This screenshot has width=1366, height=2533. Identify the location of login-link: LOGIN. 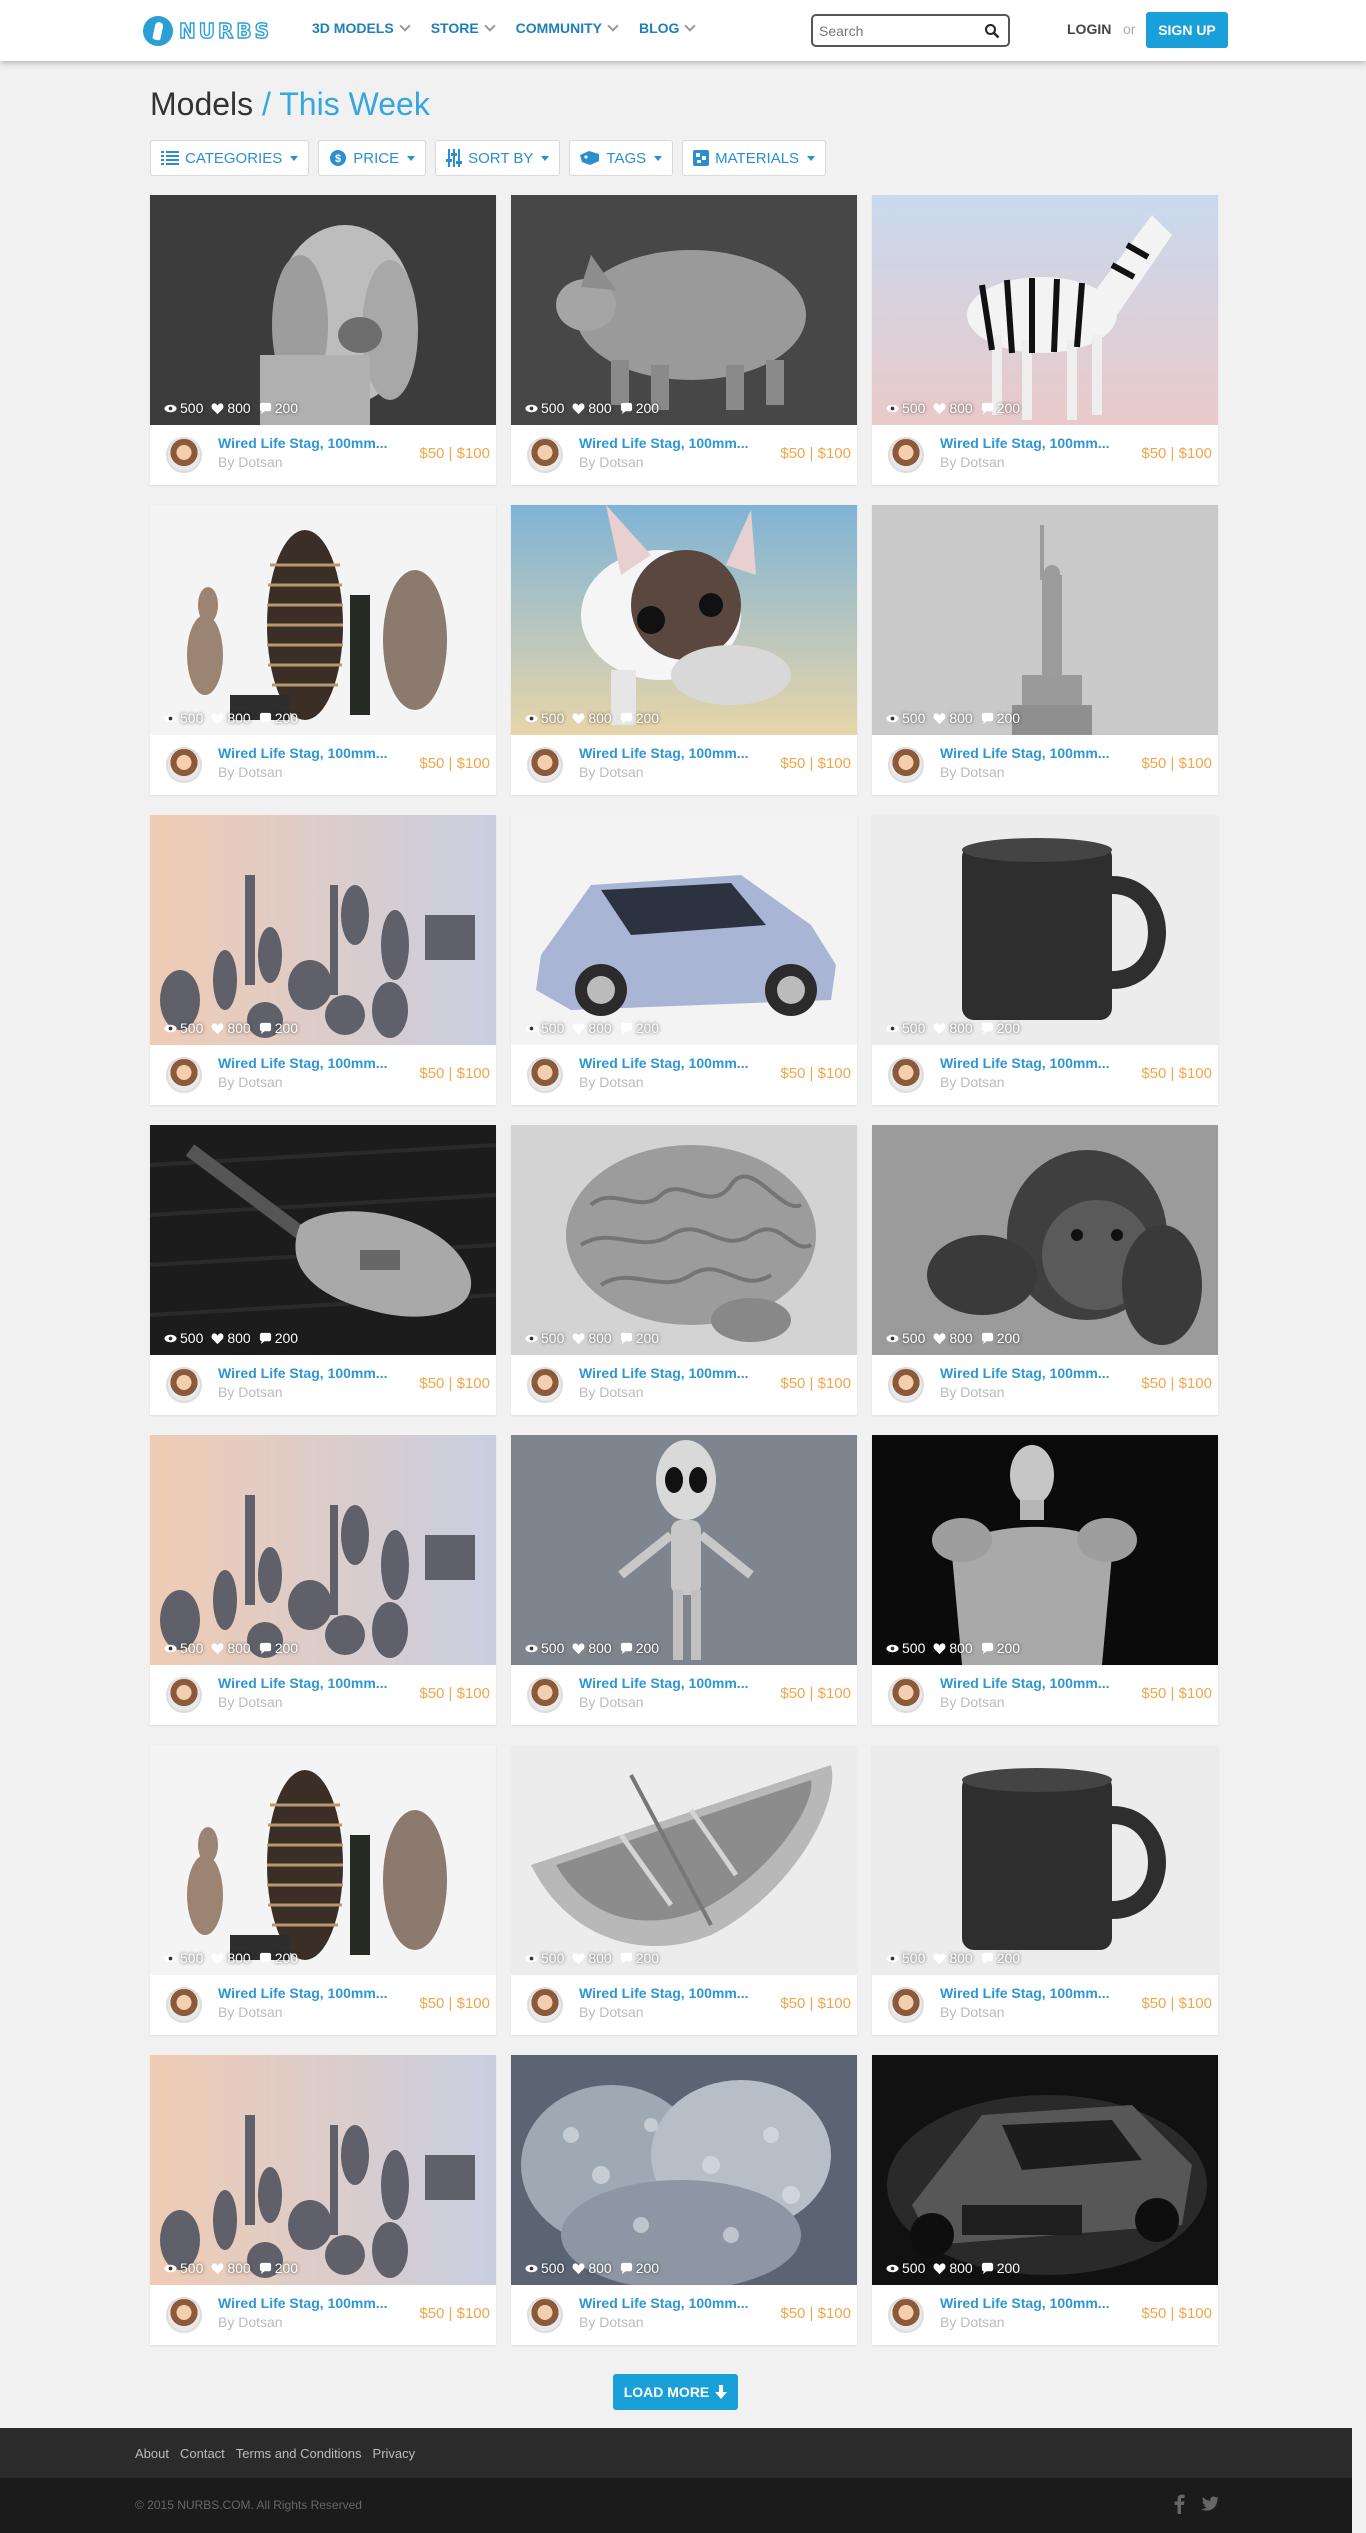
(1089, 29).